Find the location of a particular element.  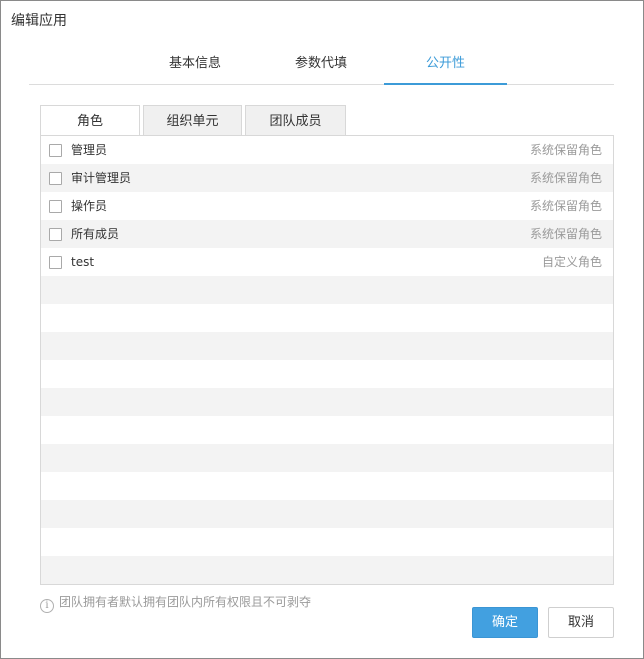

subtab-roles: 角色 is located at coordinates (90, 120).